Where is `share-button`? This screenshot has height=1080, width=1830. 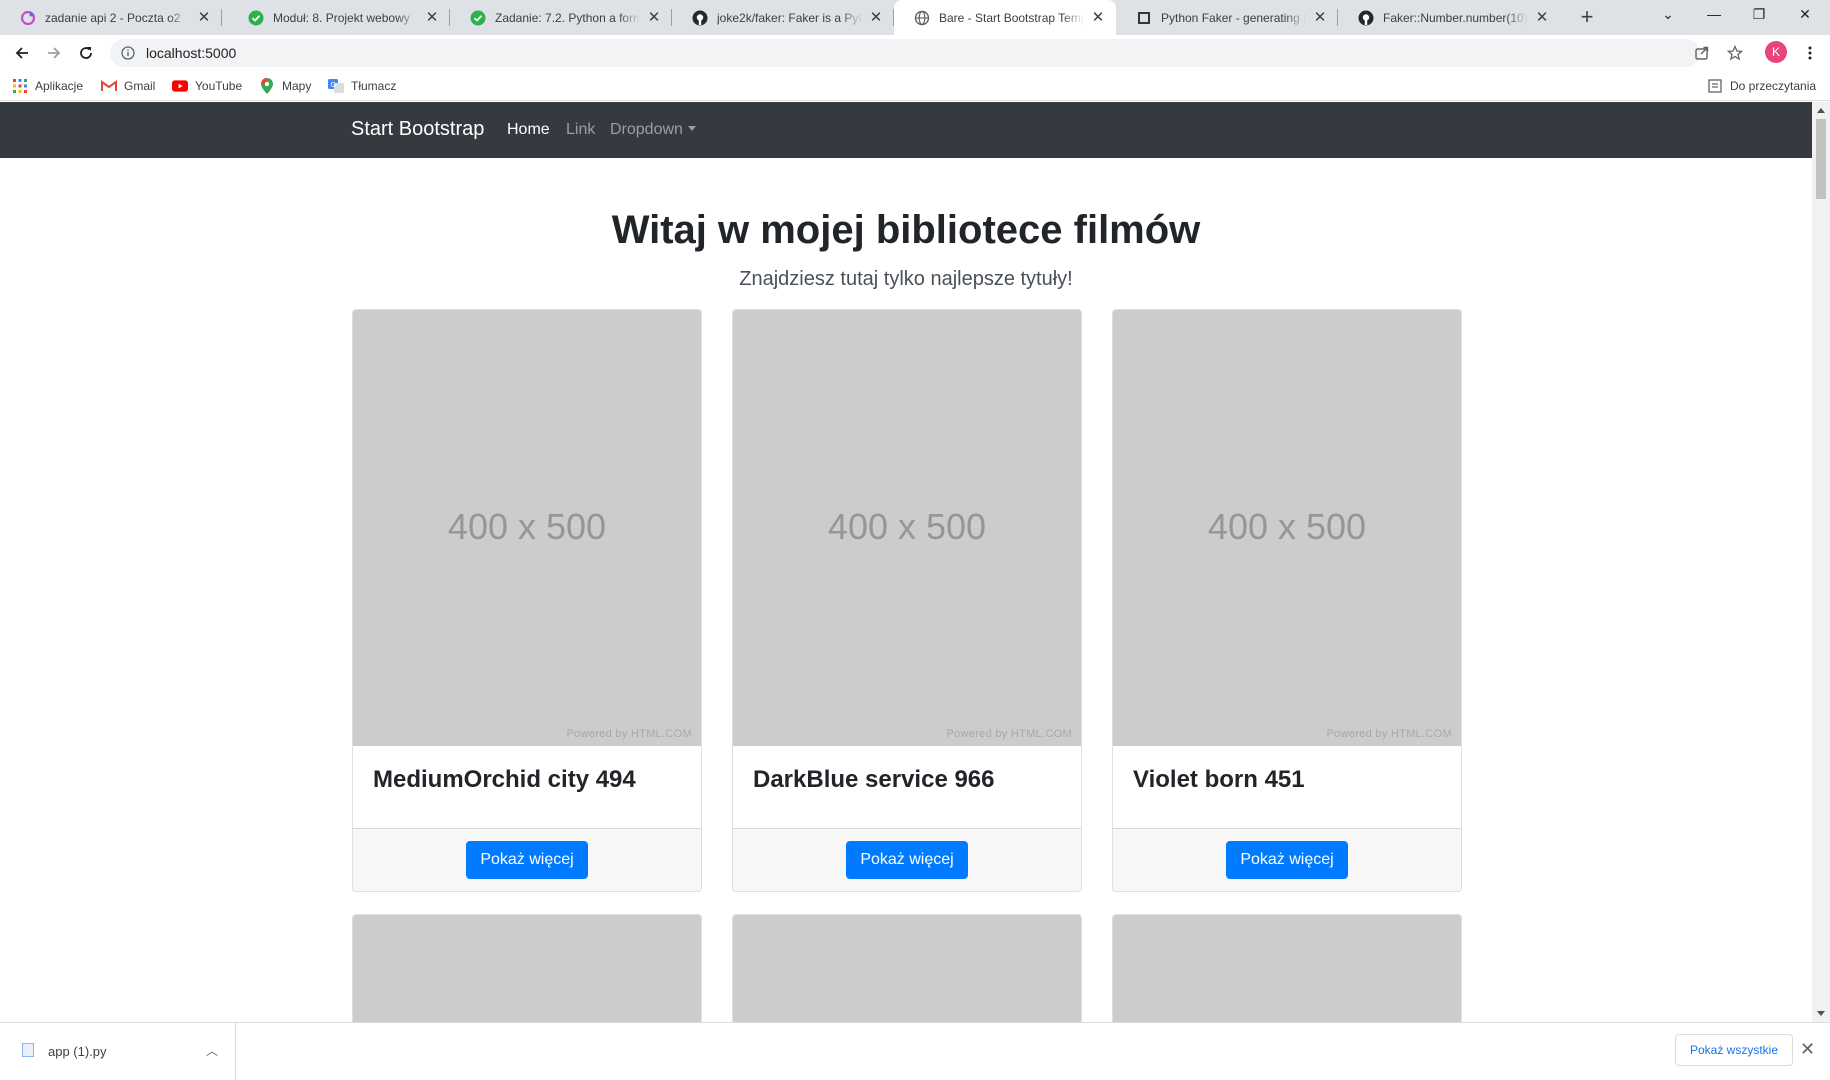
share-button is located at coordinates (1702, 53).